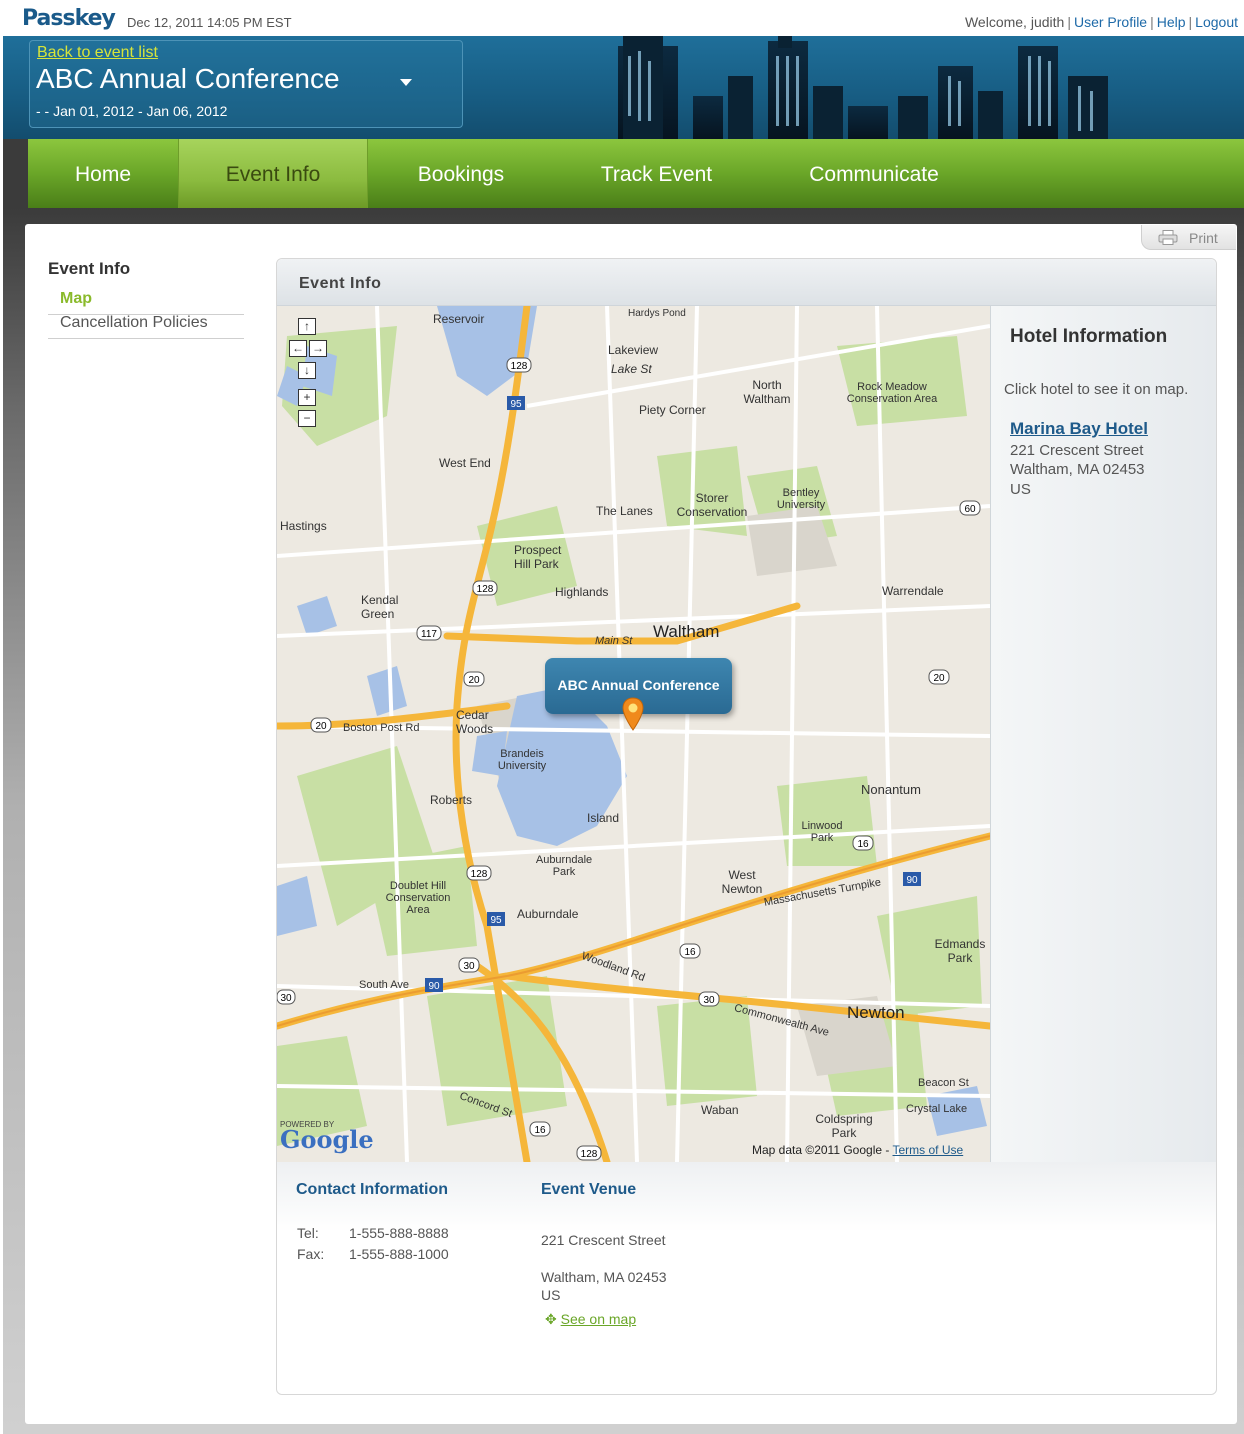 The height and width of the screenshot is (1434, 1244). Describe the element at coordinates (801, 499) in the screenshot. I see `map-label: Bentley University` at that location.